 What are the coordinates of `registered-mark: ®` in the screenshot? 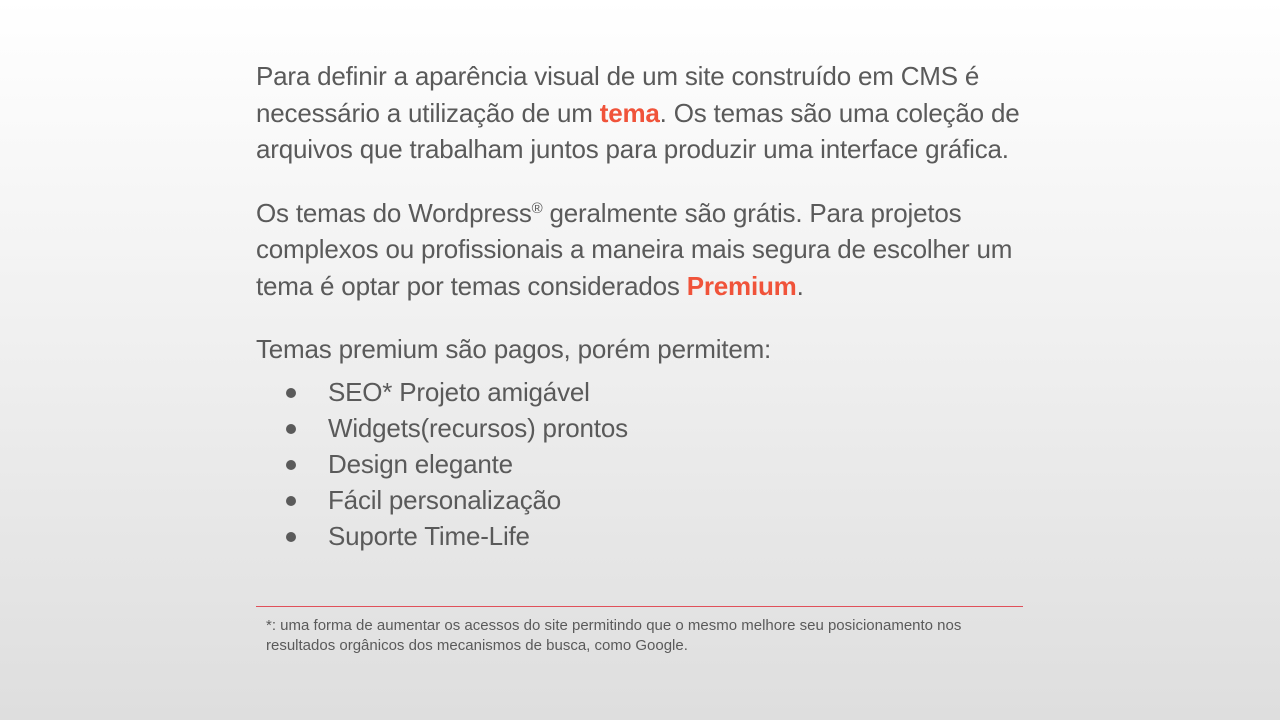 It's located at (537, 208).